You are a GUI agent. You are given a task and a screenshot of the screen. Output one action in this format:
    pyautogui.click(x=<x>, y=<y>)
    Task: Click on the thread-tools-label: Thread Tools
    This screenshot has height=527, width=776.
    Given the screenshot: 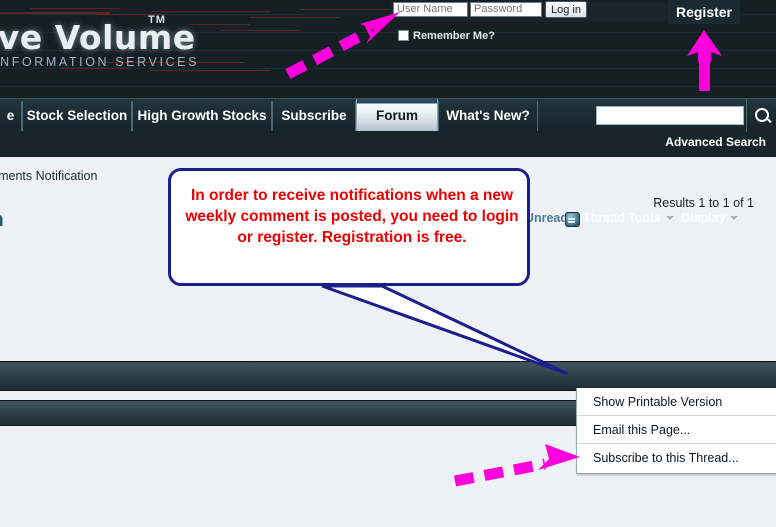 What is the action you would take?
    pyautogui.click(x=622, y=218)
    